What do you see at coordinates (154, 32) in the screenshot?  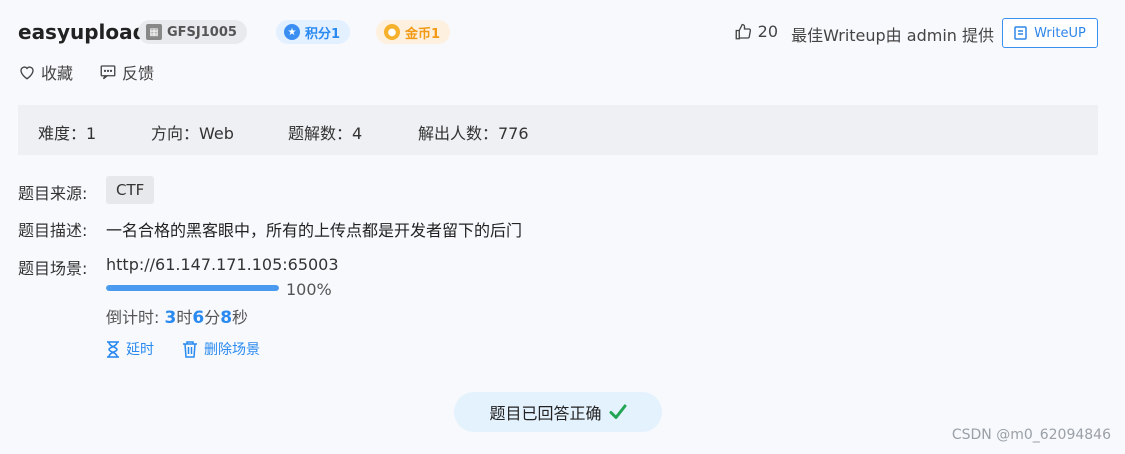 I see `challenge-id-icon: ▦` at bounding box center [154, 32].